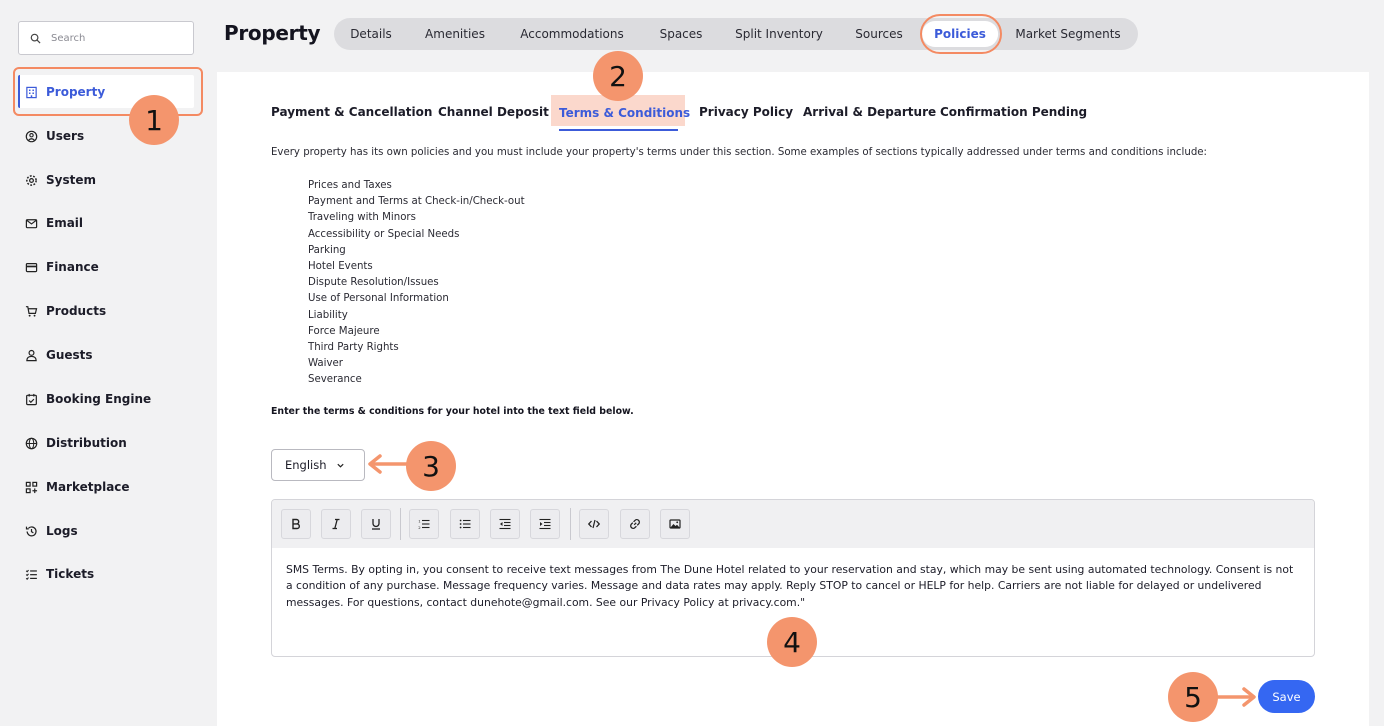  I want to click on save-button: Save, so click(1286, 696).